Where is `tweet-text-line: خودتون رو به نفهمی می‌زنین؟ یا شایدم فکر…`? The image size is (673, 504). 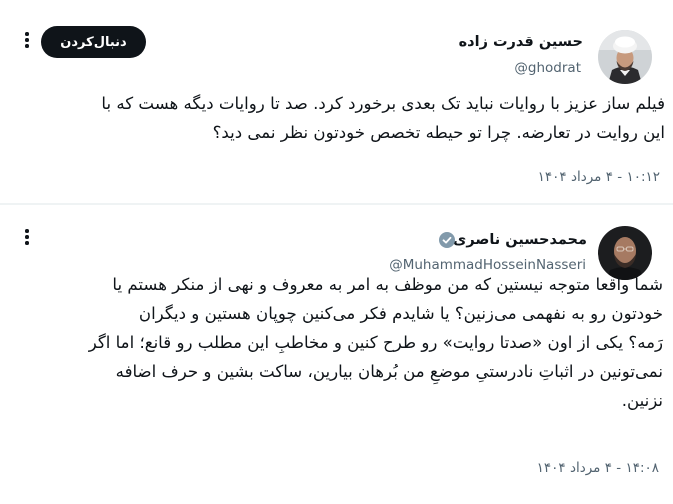
tweet-text-line: خودتون رو به نفهمی می‌زنین؟ یا شایدم فکر… is located at coordinates (400, 313).